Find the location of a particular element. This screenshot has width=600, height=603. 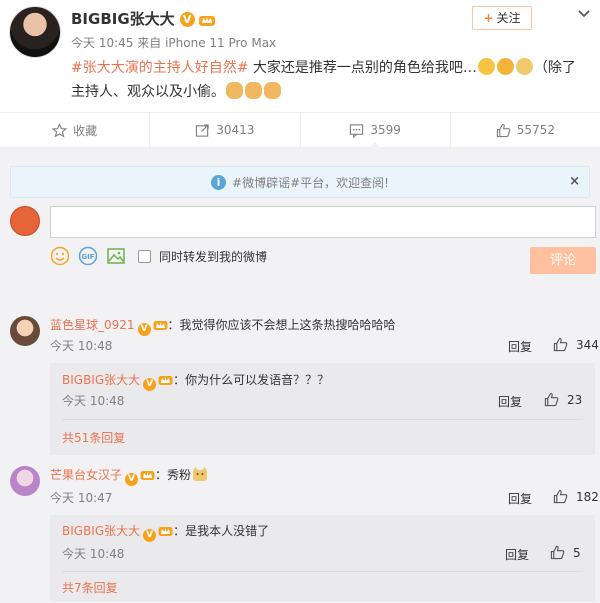

comment-line: 蓝色星球_0921 V ：我觉得你应该不会想上这条热搜哈哈哈哈 is located at coordinates (223, 326).